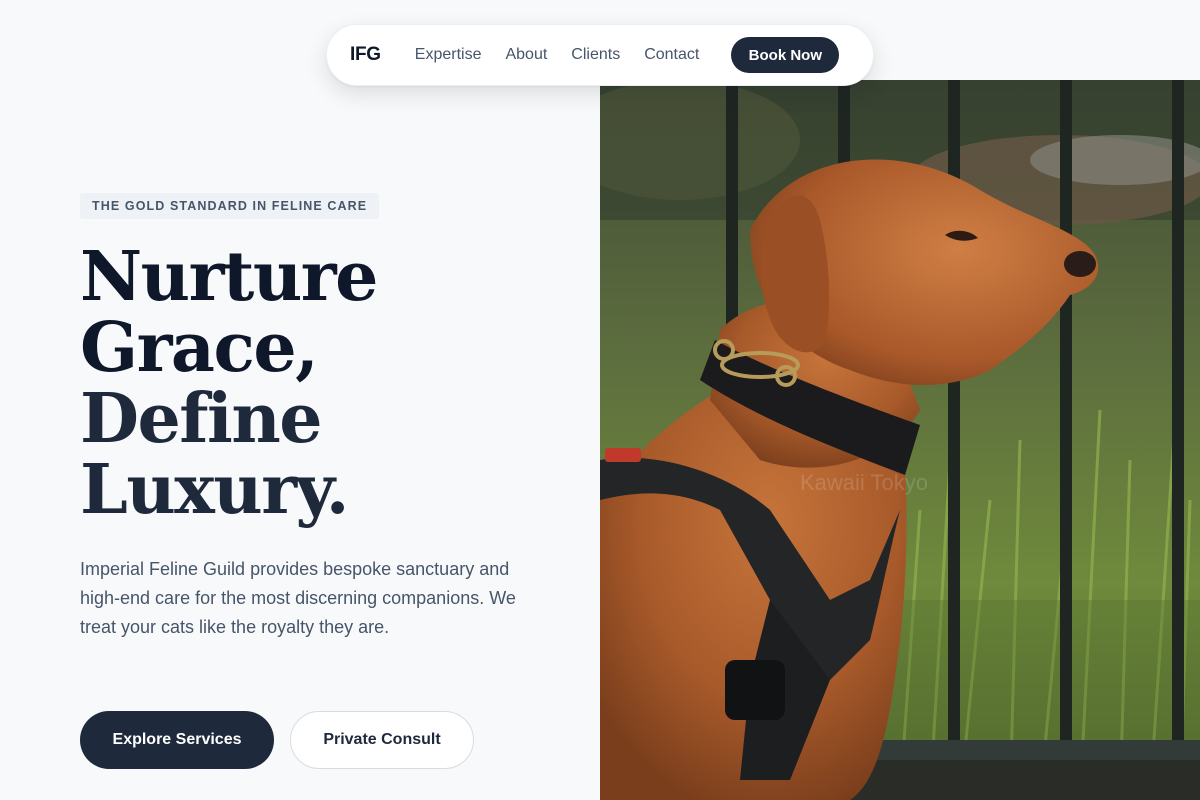 The image size is (1200, 800). Describe the element at coordinates (671, 55) in the screenshot. I see `nav-link-contact: Contact` at that location.